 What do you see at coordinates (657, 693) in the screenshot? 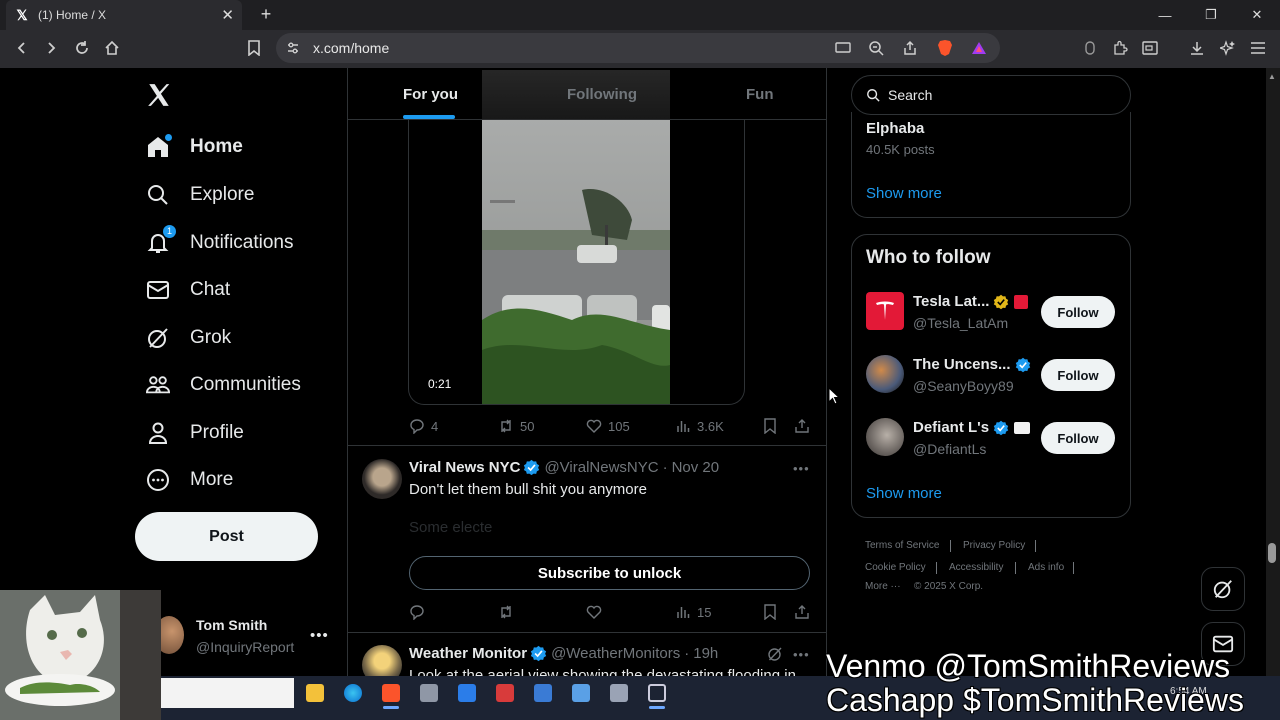
I see `settings-app-icon` at bounding box center [657, 693].